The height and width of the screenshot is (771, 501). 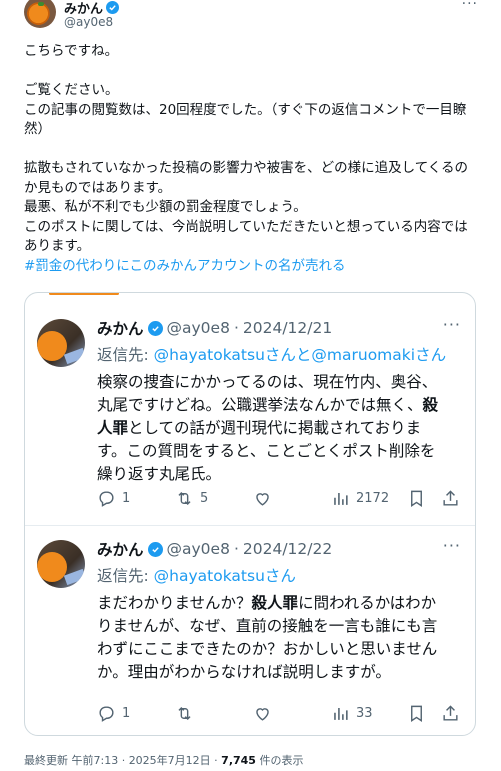 What do you see at coordinates (98, 187) in the screenshot?
I see `post-line: か見ものではあります。` at bounding box center [98, 187].